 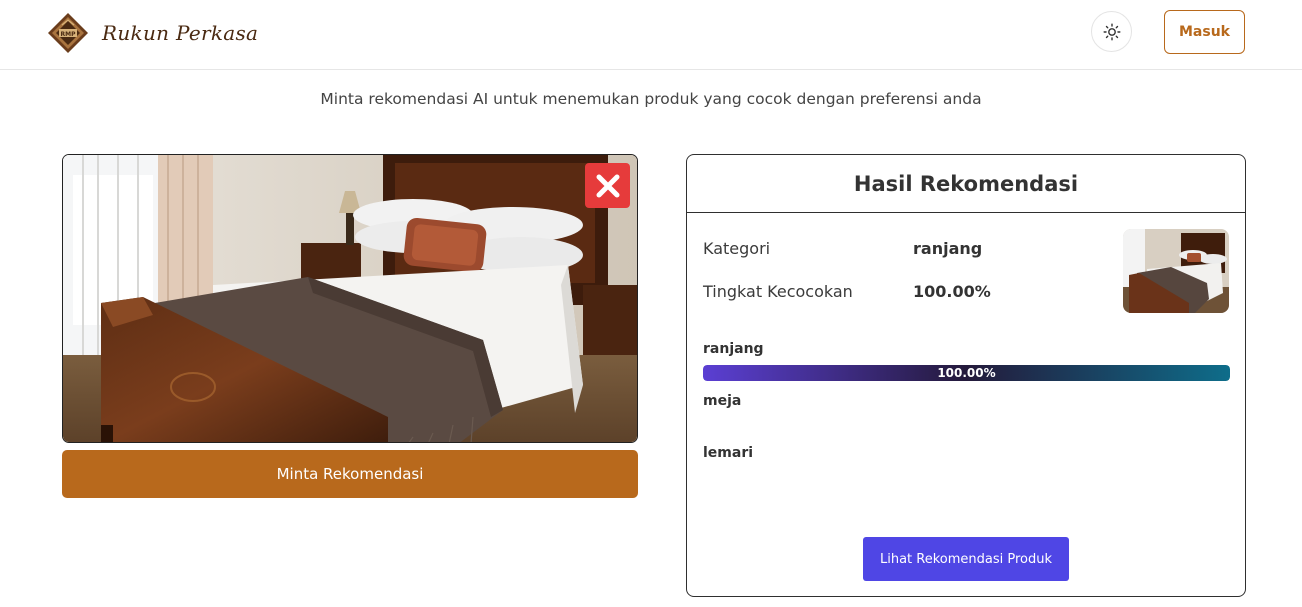 I want to click on remove-image-button, so click(x=607, y=185).